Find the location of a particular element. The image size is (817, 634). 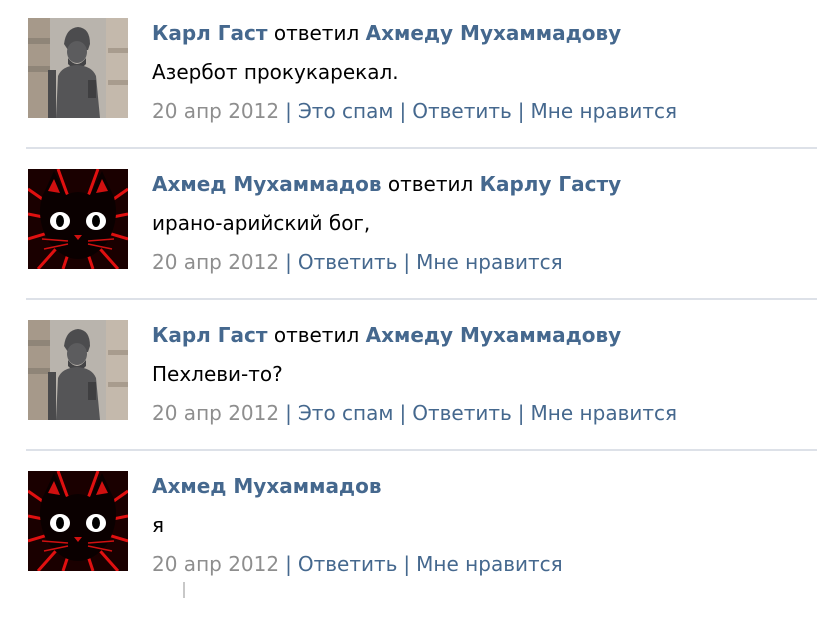

reply-target-link: Карлу Гасту is located at coordinates (551, 184).